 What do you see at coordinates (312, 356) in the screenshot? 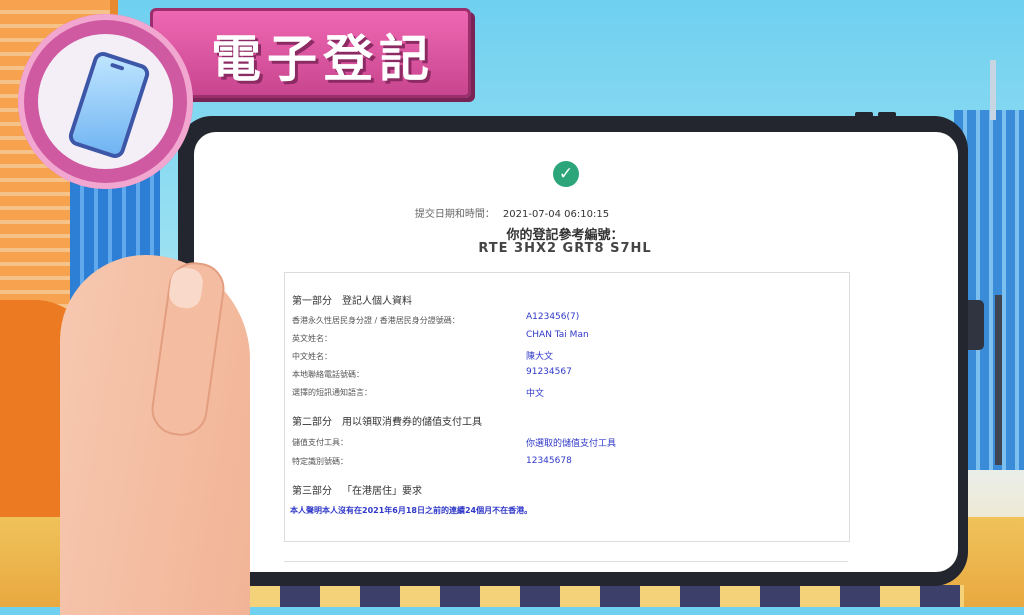
I see `part1-row-label: 中文姓名：` at bounding box center [312, 356].